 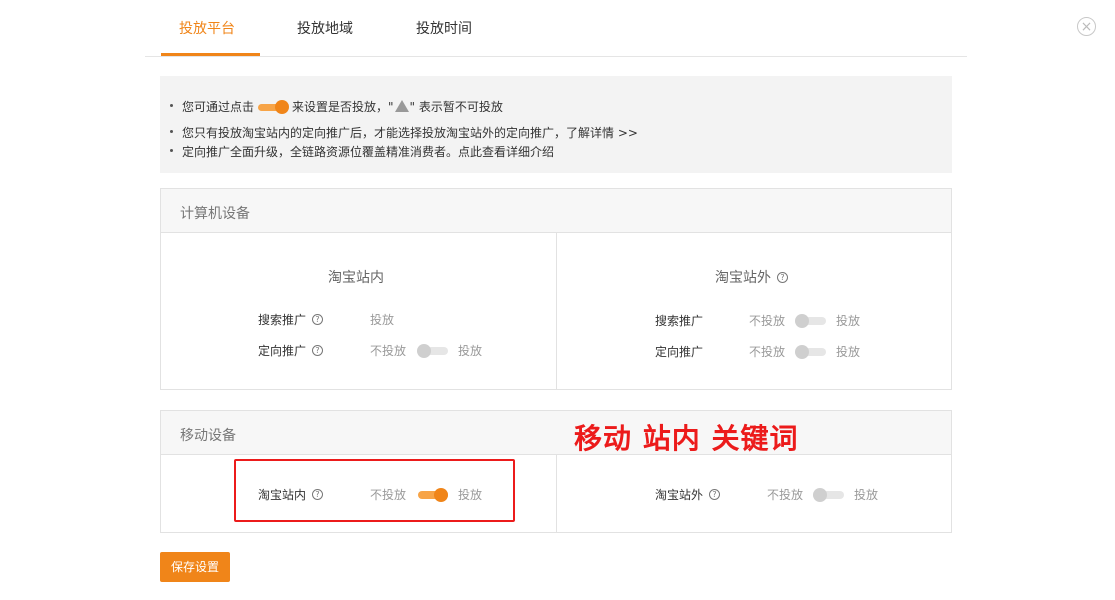 What do you see at coordinates (620, 28) in the screenshot?
I see `tab-bar: 投放平台 投放地域 投放时间 ×` at bounding box center [620, 28].